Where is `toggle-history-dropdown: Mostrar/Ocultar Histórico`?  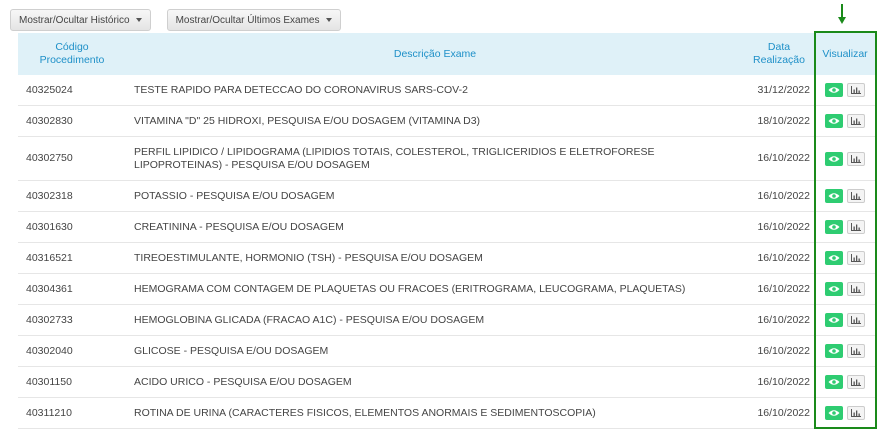 toggle-history-dropdown: Mostrar/Ocultar Histórico is located at coordinates (80, 20).